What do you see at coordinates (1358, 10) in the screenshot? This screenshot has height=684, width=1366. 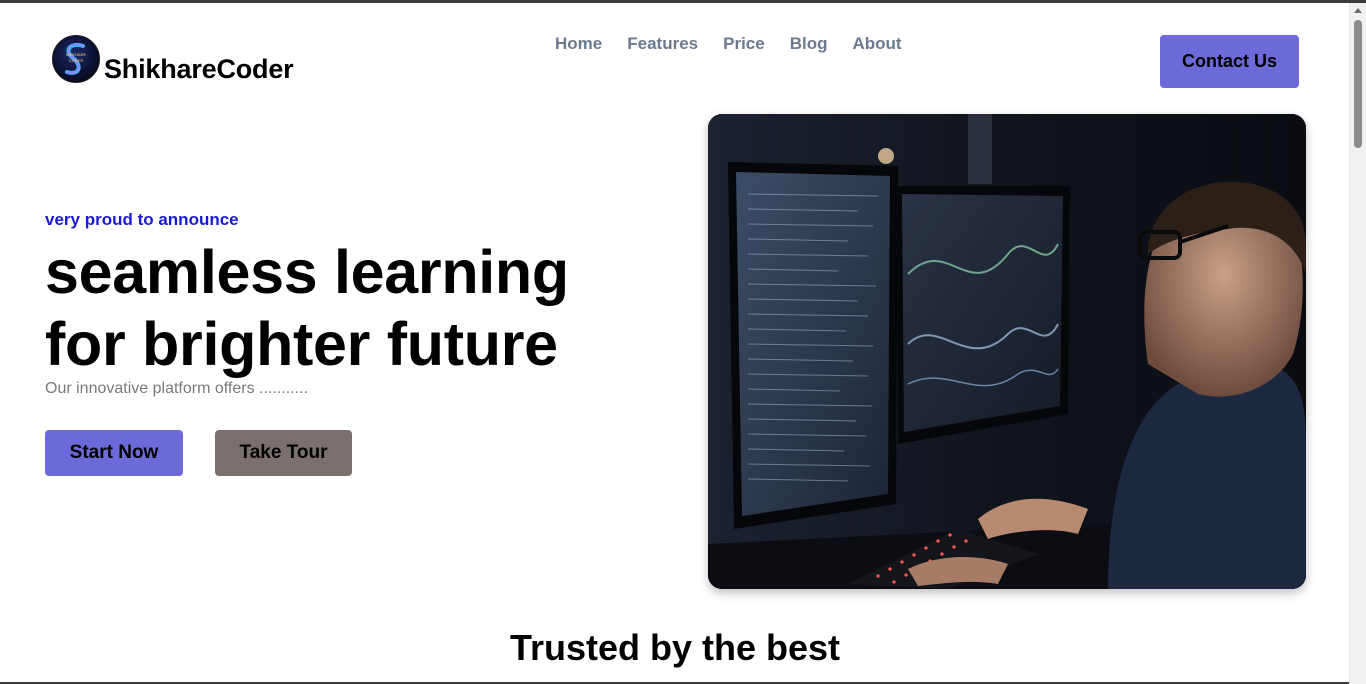 I see `scroll-up-arrow-icon` at bounding box center [1358, 10].